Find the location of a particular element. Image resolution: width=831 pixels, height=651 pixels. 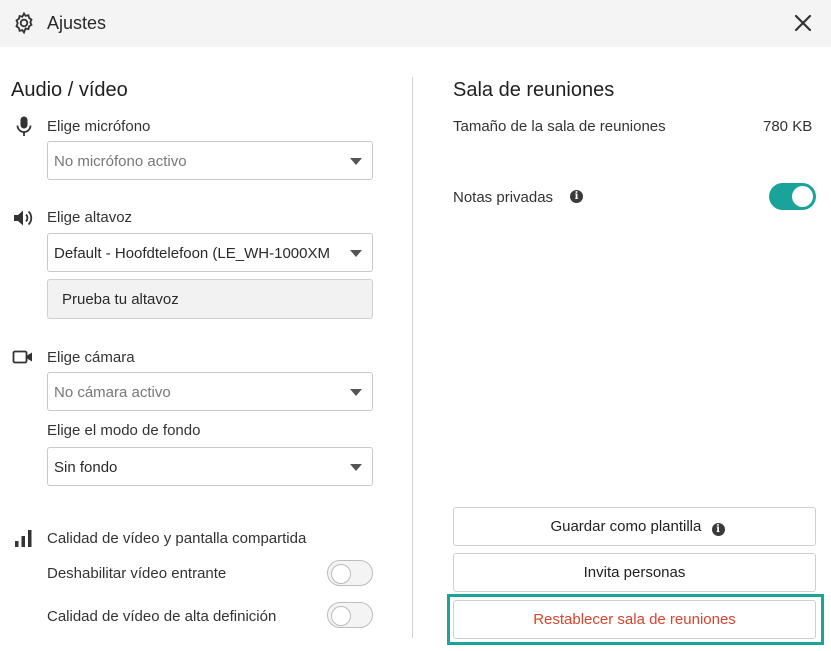

speaker-icon is located at coordinates (23, 218).